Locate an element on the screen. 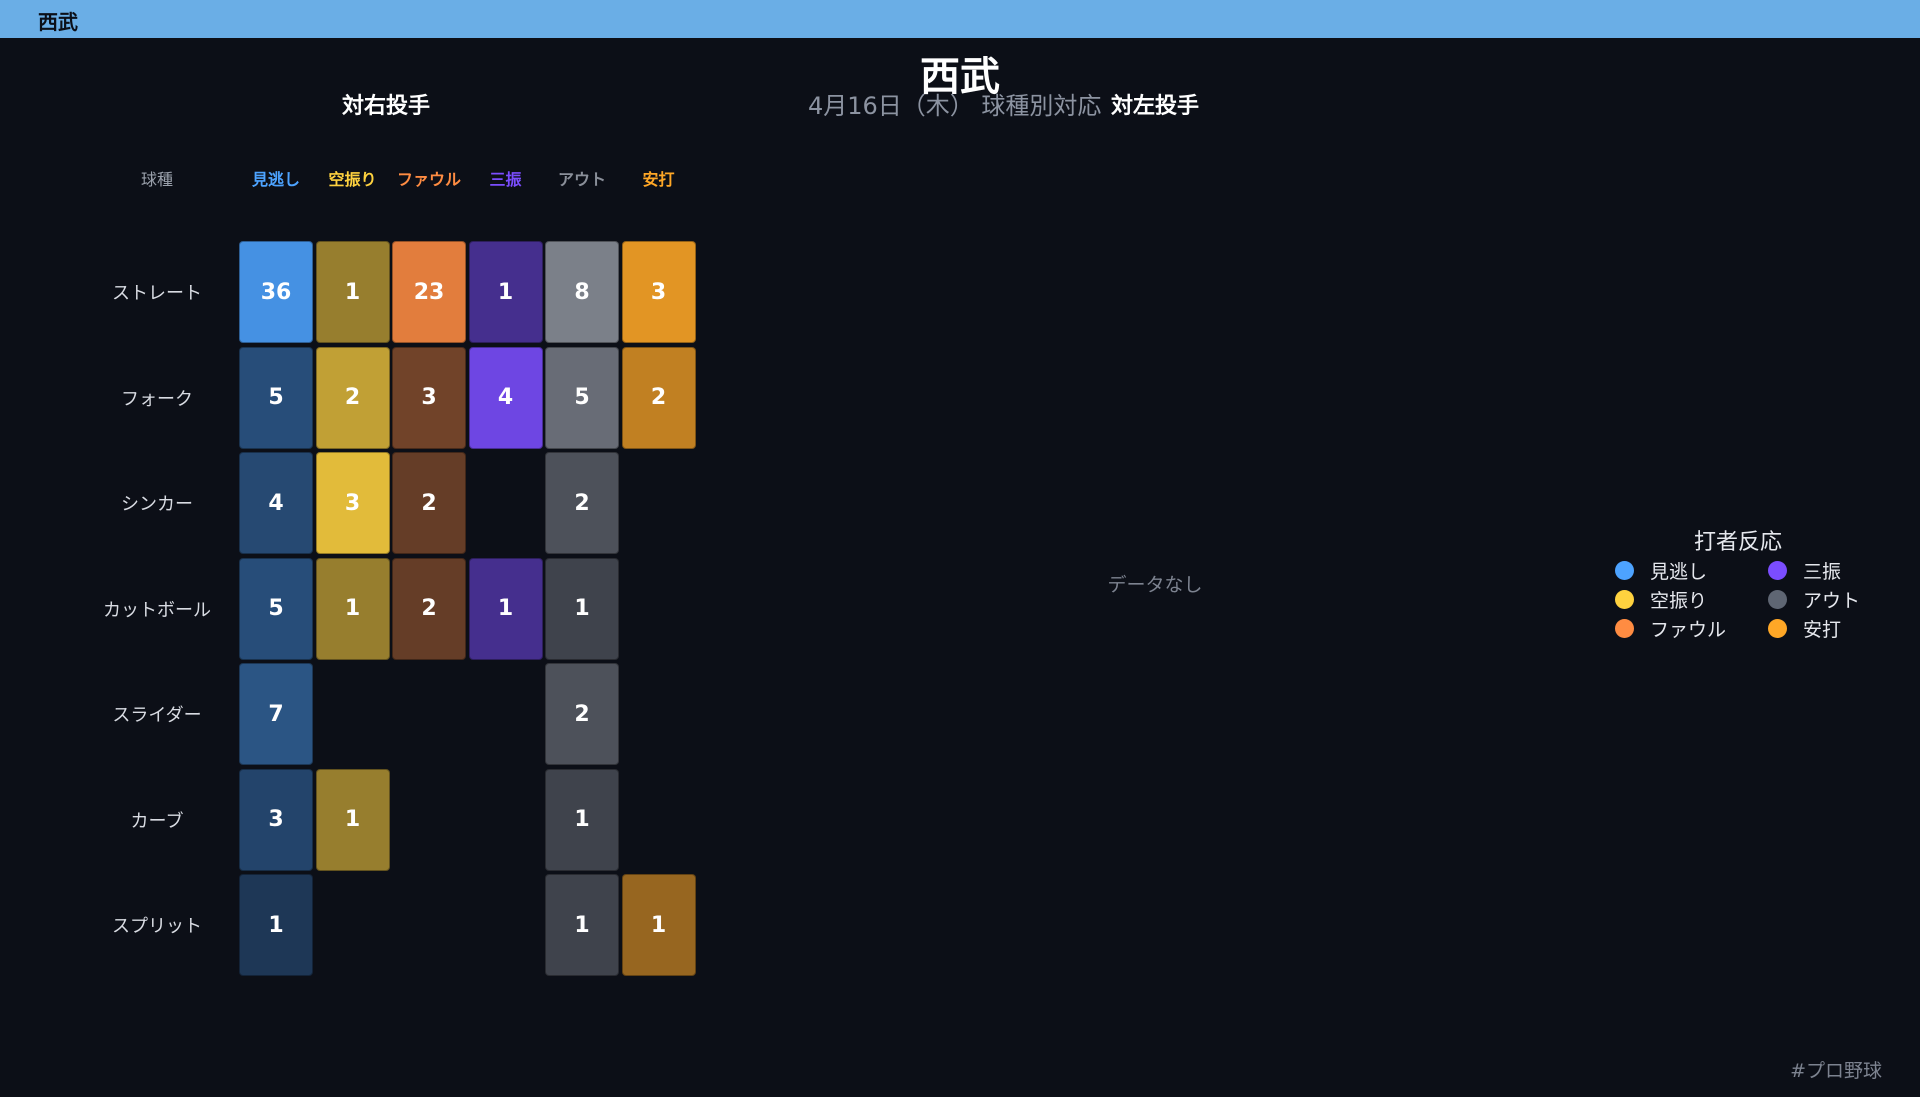 This screenshot has height=1097, width=1920. legend-label: アウト is located at coordinates (1832, 601).